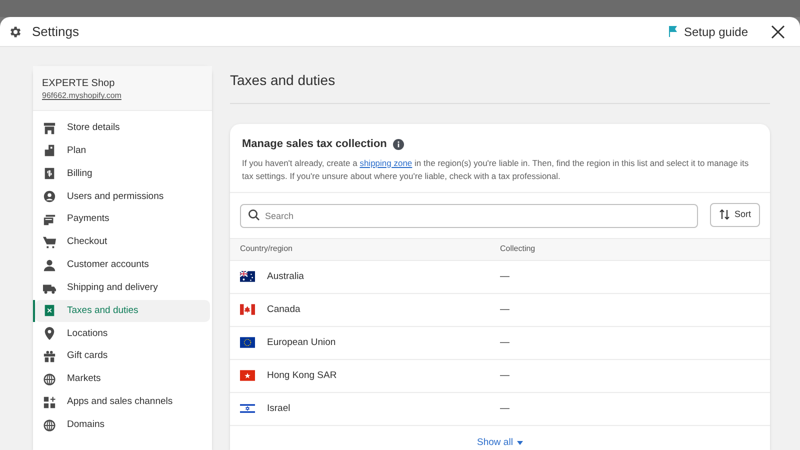 The width and height of the screenshot is (800, 450). What do you see at coordinates (122, 128) in the screenshot?
I see `sidebar-item: Store details` at bounding box center [122, 128].